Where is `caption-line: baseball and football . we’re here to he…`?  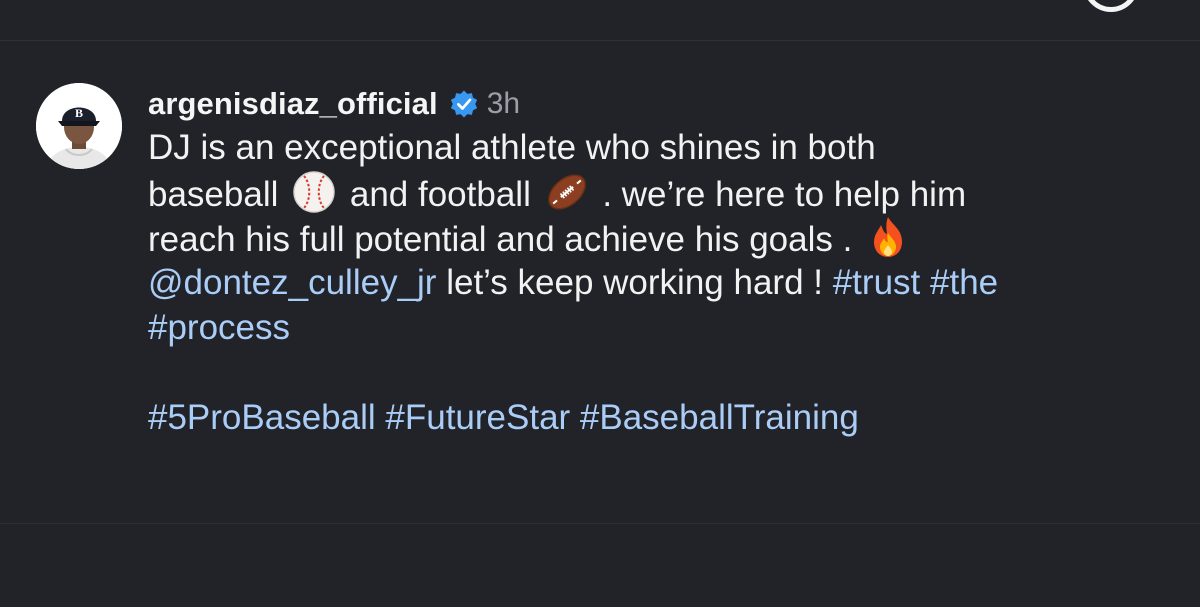 caption-line: baseball and football . we’re here to he… is located at coordinates (663, 192).